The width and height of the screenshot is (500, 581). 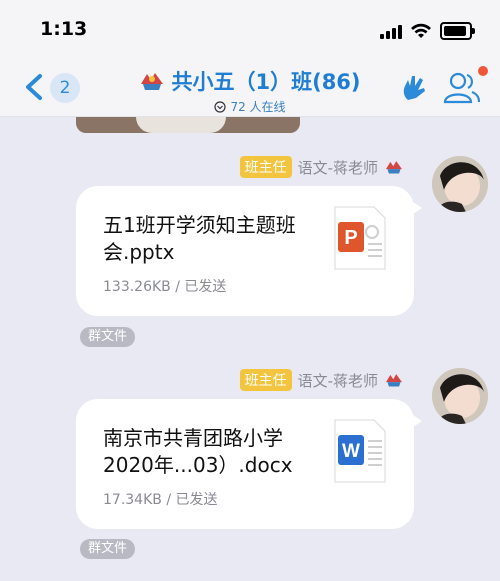 What do you see at coordinates (421, 30) in the screenshot?
I see `wifi-icon` at bounding box center [421, 30].